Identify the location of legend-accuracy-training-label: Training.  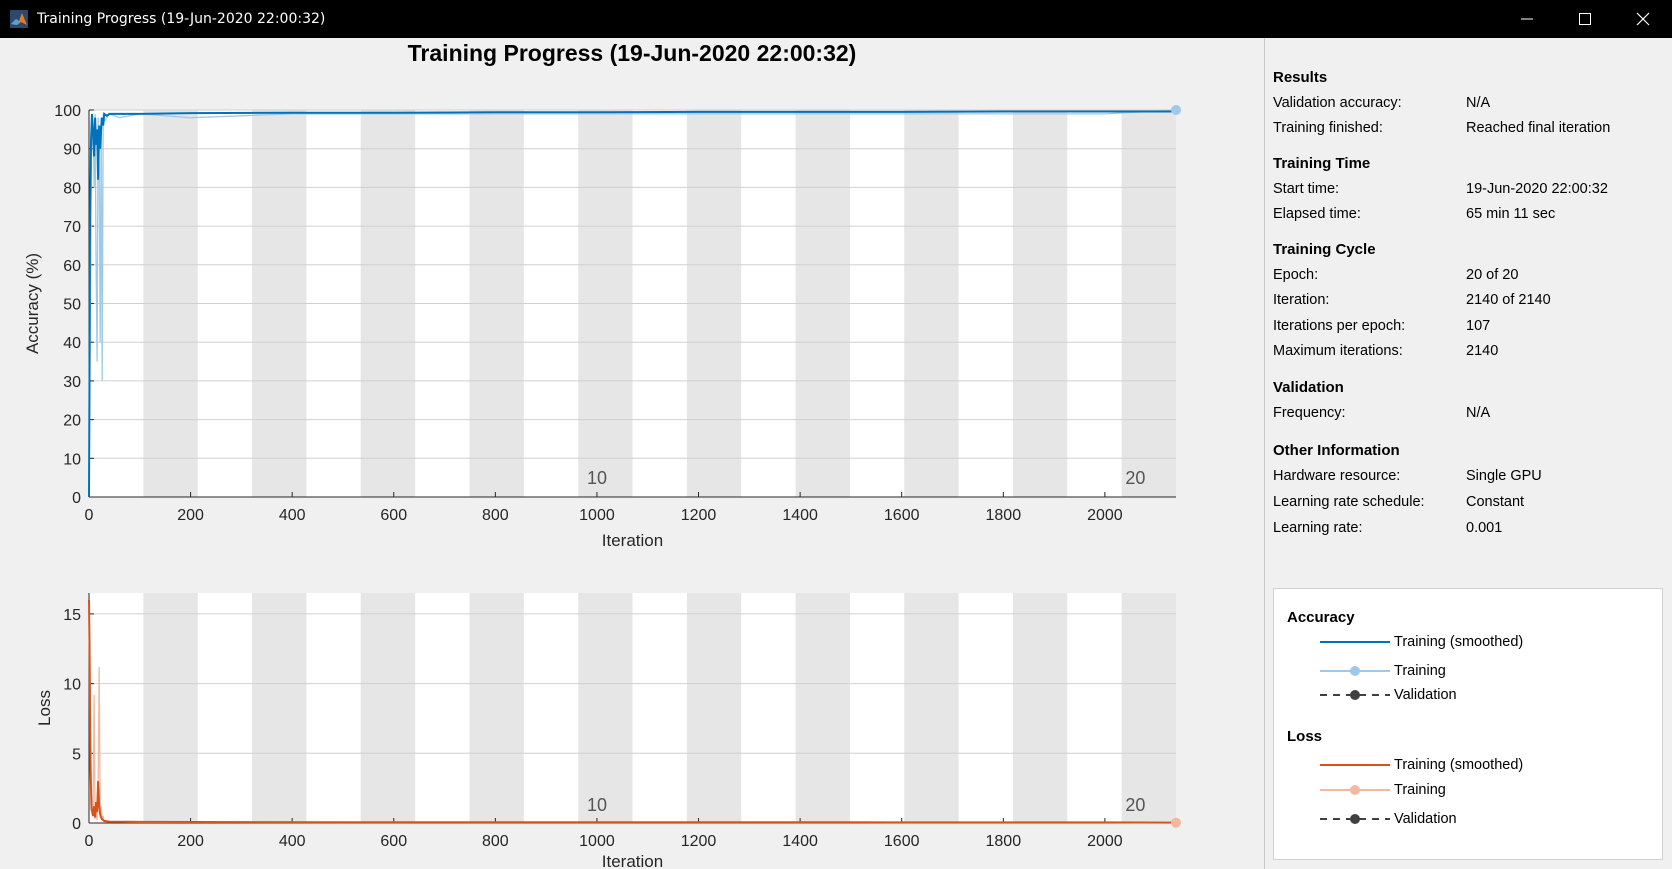
(1420, 671).